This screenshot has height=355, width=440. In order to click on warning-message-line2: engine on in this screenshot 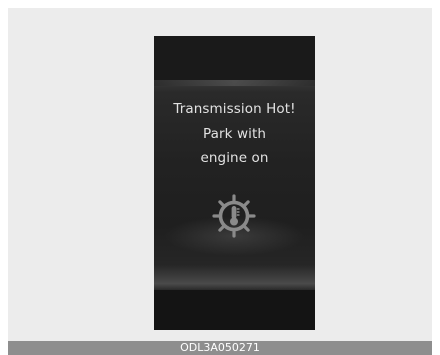, I will do `click(234, 158)`.